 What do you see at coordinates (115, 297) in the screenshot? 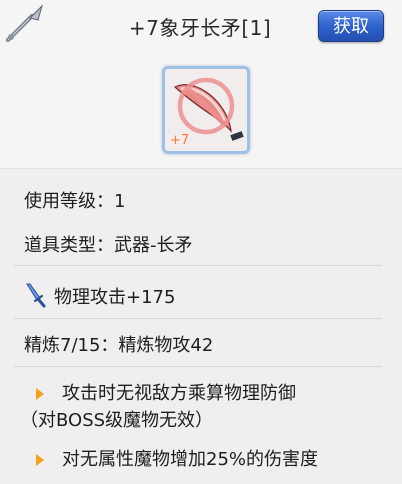
I see `physical-attack: 物理攻击+175` at bounding box center [115, 297].